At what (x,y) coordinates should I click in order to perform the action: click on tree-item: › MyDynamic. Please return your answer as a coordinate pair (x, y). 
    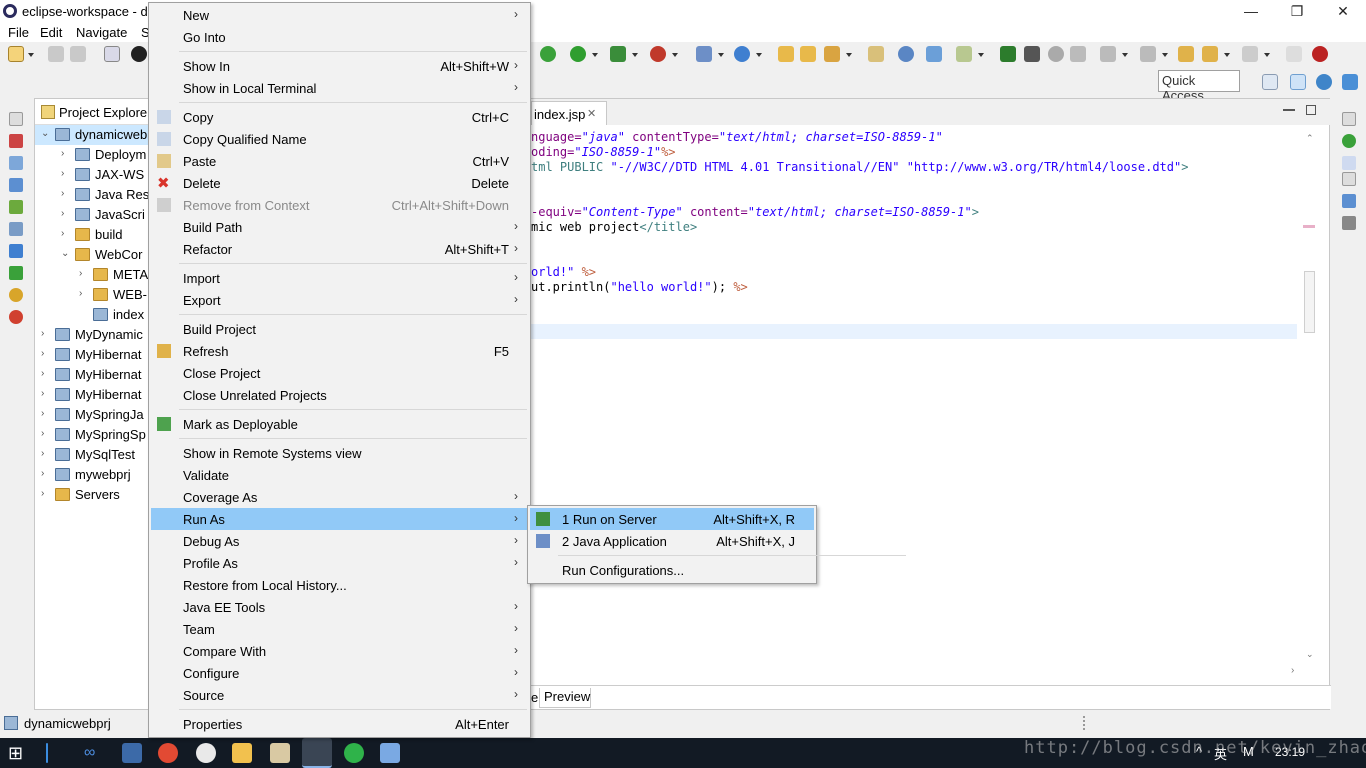
    Looking at the image, I should click on (93, 335).